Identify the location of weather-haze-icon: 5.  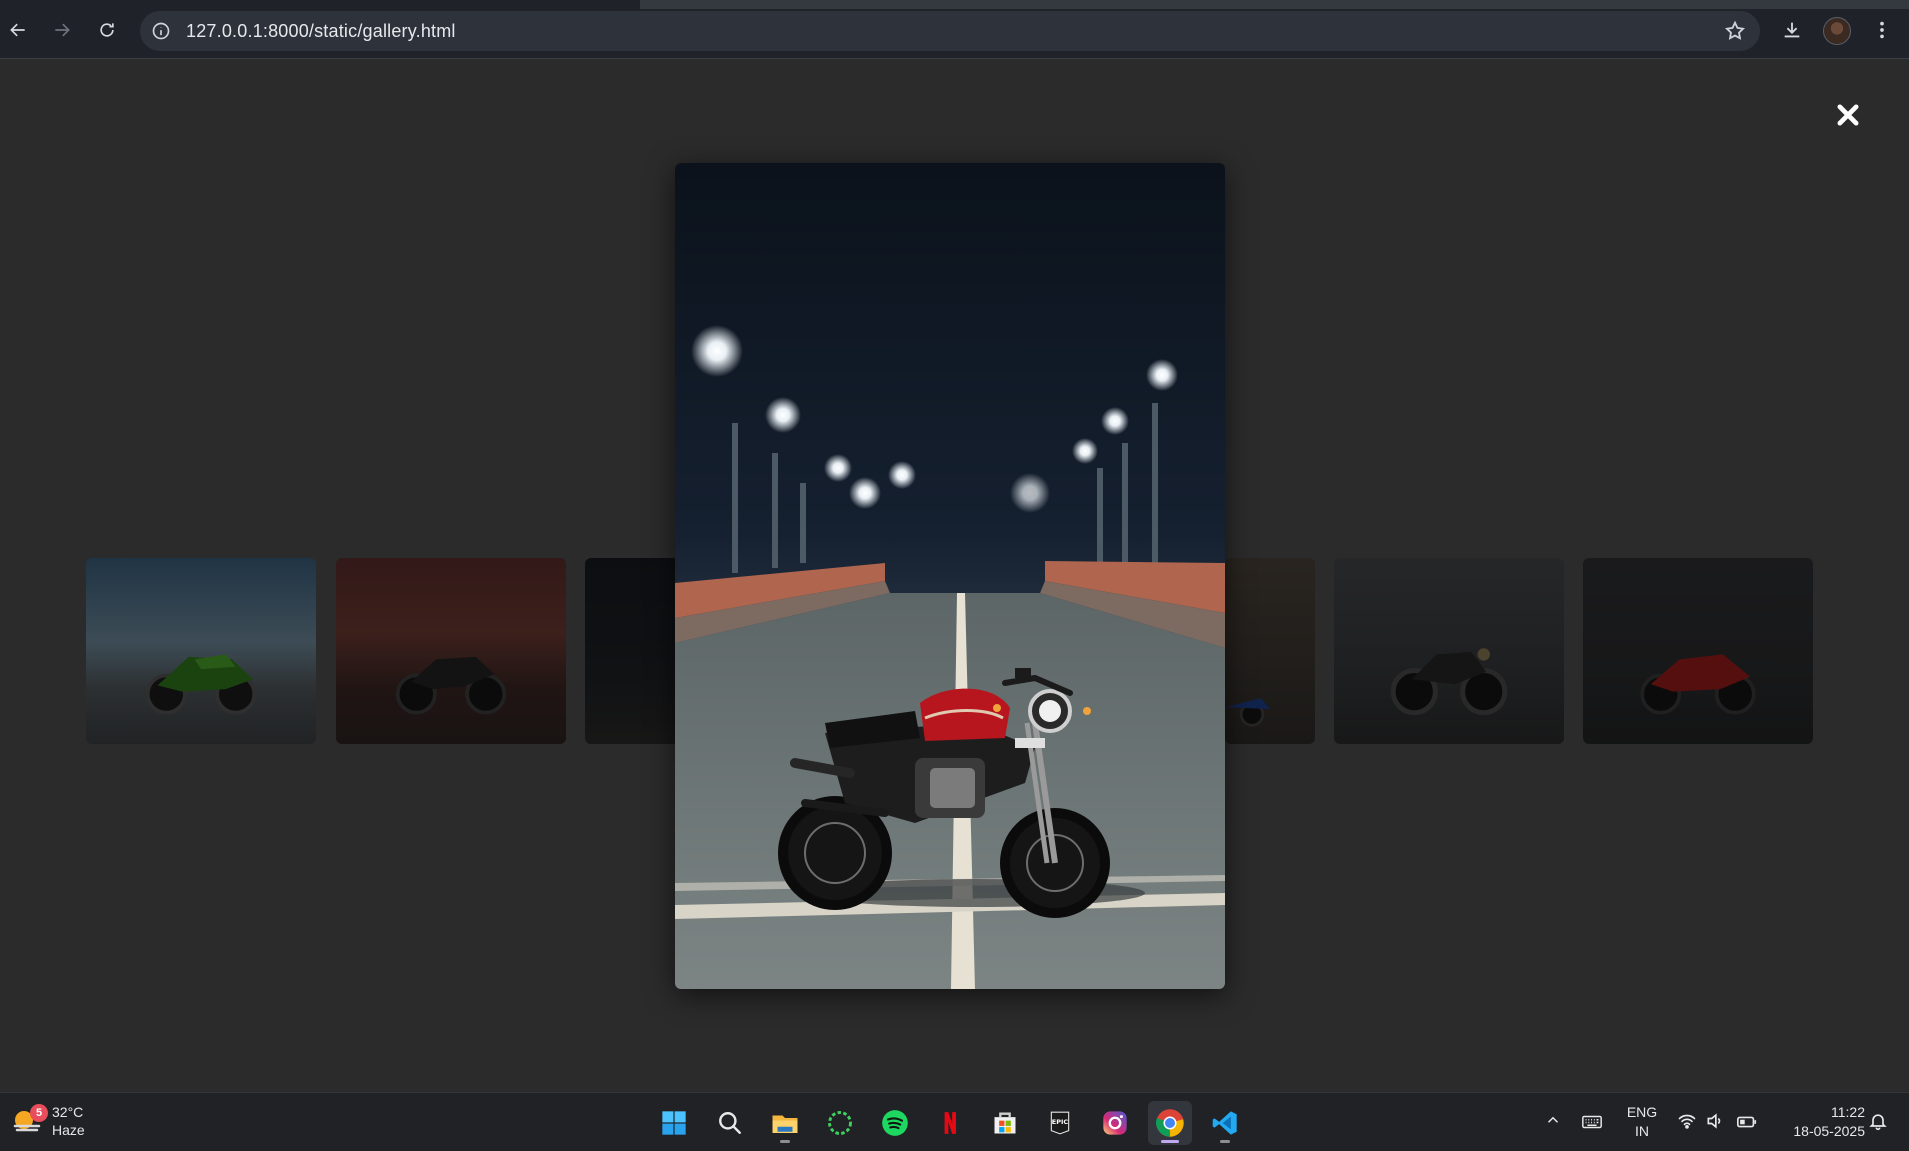
(30, 1120).